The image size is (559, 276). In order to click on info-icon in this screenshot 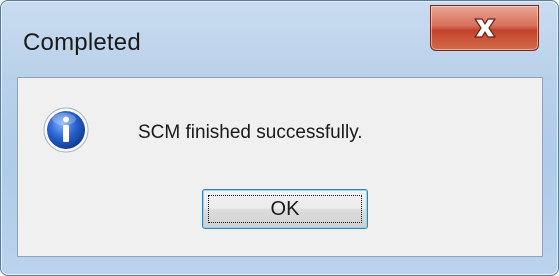, I will do `click(66, 130)`.